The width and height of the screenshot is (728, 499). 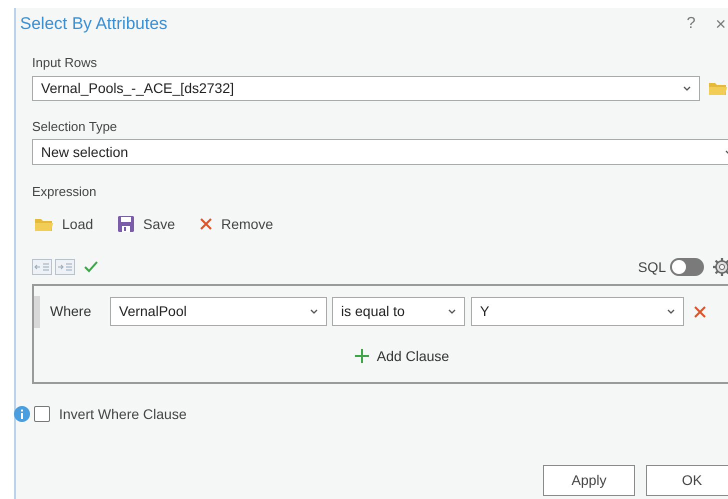 What do you see at coordinates (361, 356) in the screenshot?
I see `plus-icon` at bounding box center [361, 356].